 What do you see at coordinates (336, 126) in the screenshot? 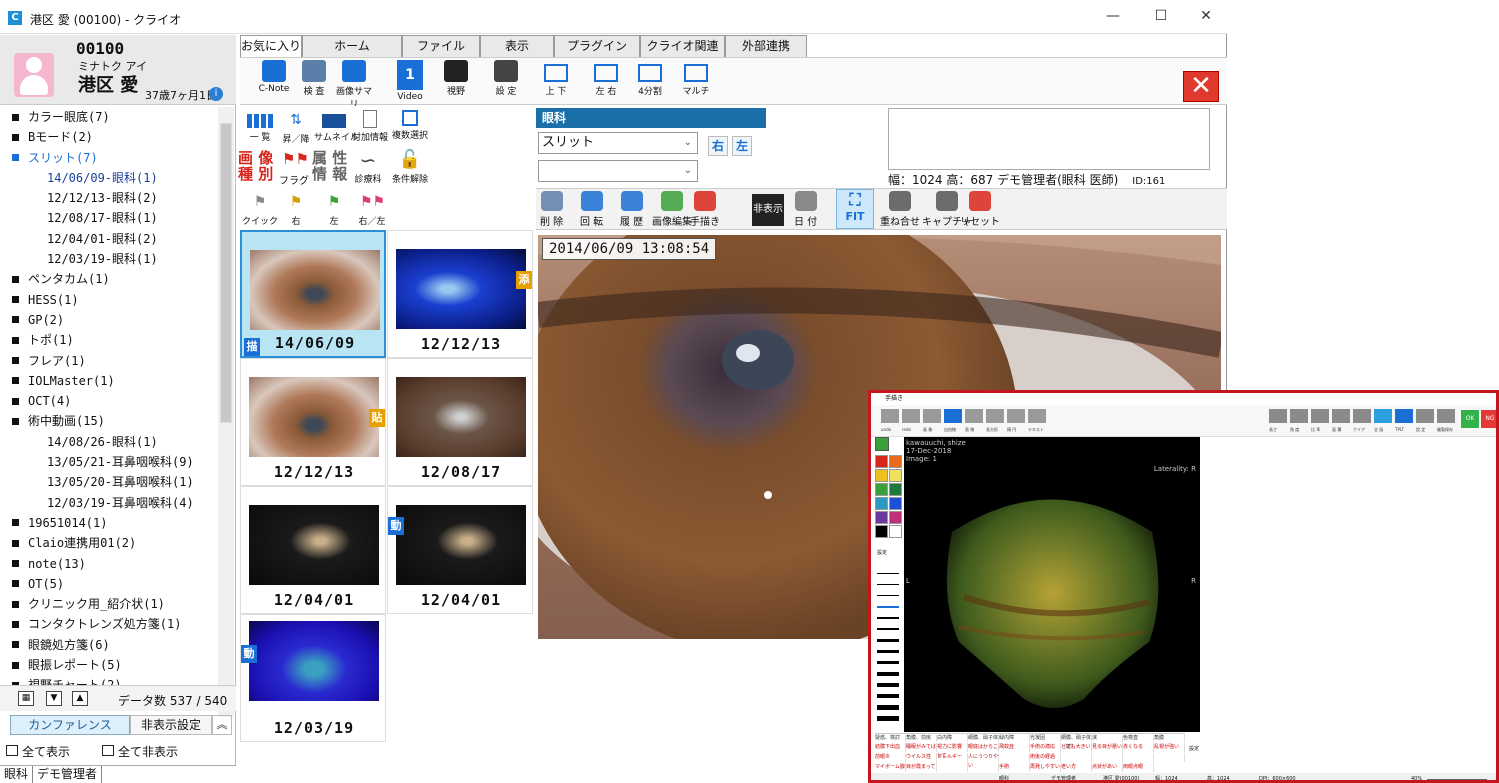
I see `thumbnail-button: サムネイル` at bounding box center [336, 126].